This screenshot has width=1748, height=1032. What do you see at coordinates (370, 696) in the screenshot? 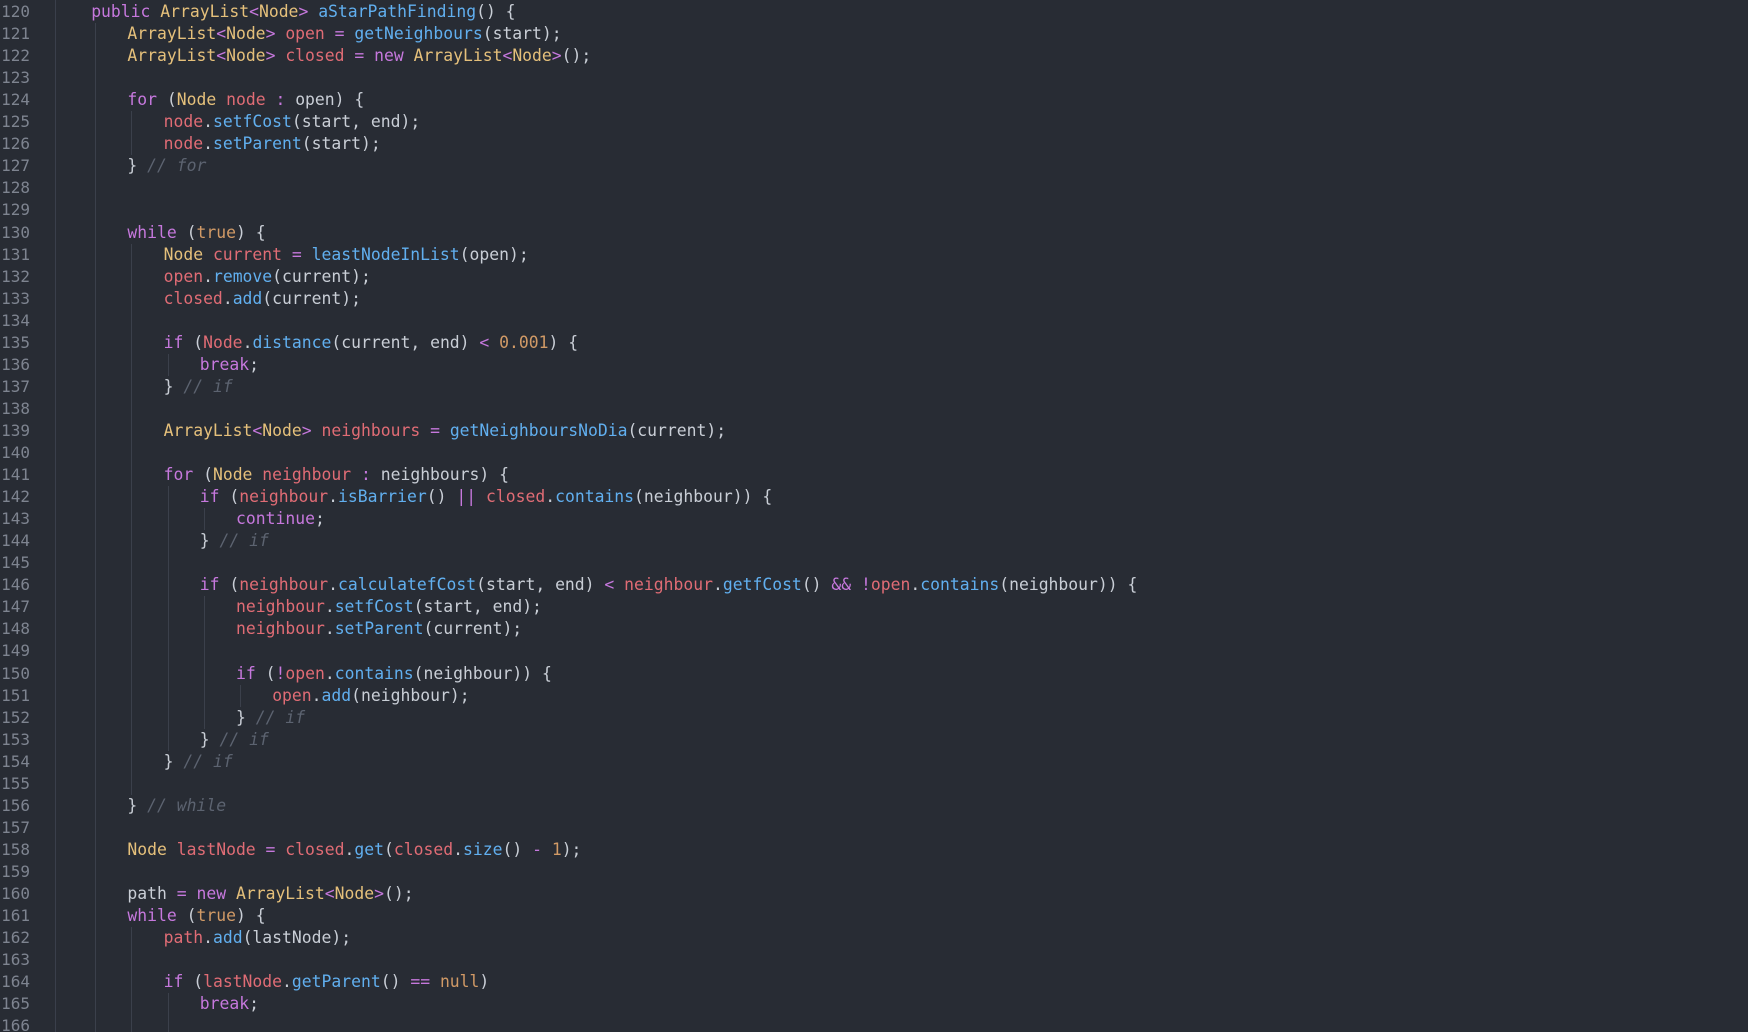
I see `code-line: open.add(neighbour);` at bounding box center [370, 696].